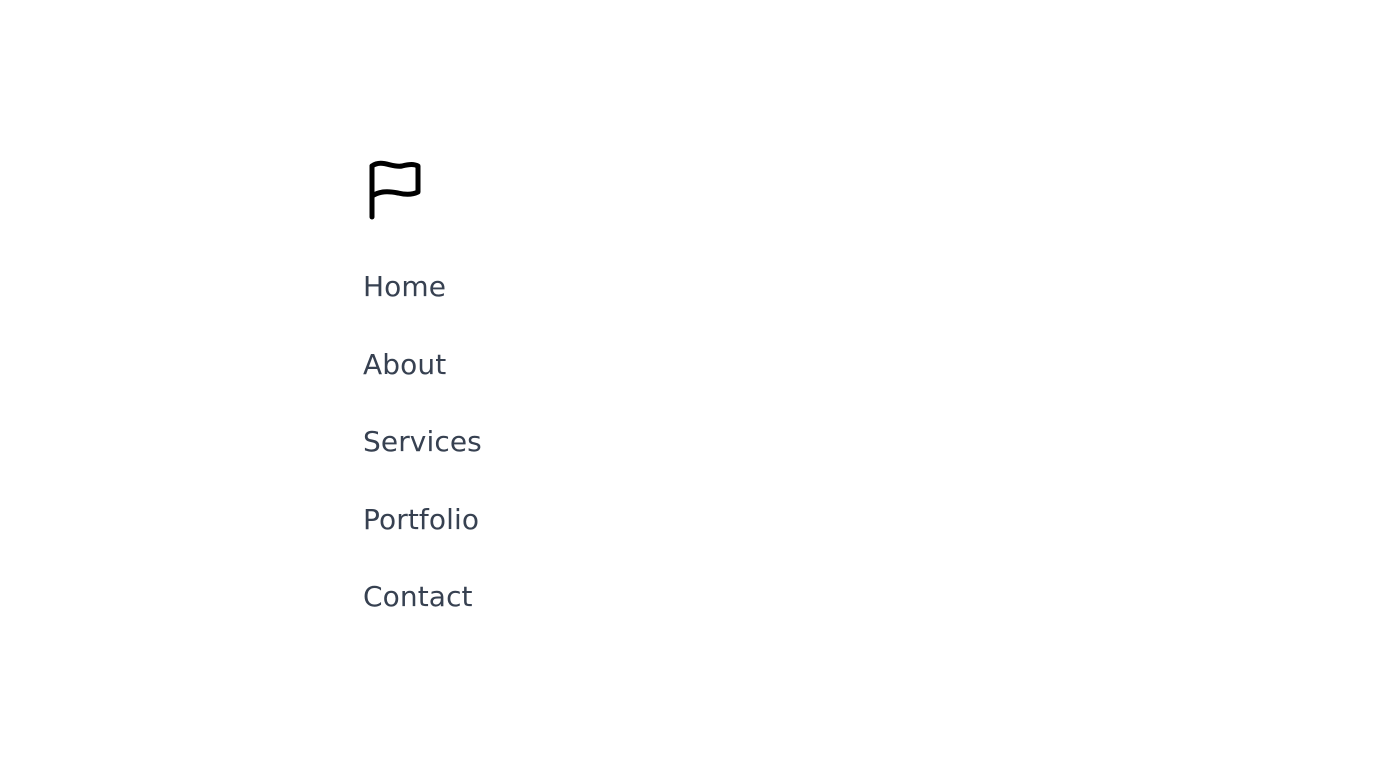 Image resolution: width=1376 pixels, height=768 pixels. Describe the element at coordinates (418, 597) in the screenshot. I see `nav-link-contact: Contact` at that location.